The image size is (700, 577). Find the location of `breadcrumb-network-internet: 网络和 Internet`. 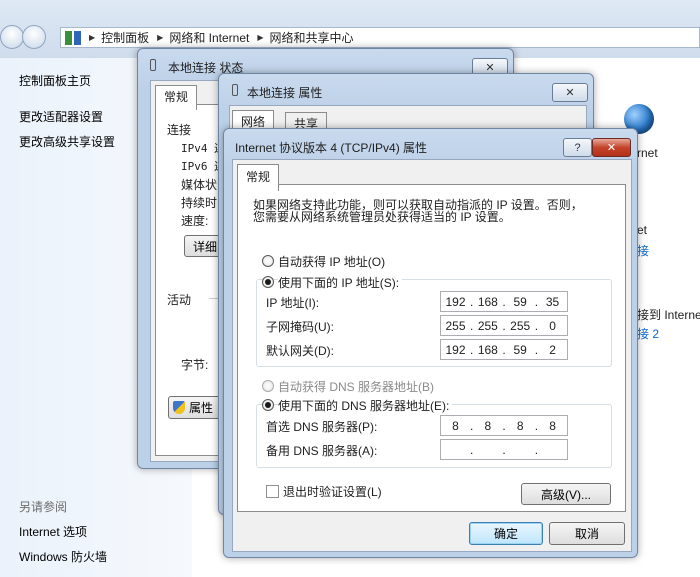

breadcrumb-network-internet: 网络和 Internet is located at coordinates (209, 37).